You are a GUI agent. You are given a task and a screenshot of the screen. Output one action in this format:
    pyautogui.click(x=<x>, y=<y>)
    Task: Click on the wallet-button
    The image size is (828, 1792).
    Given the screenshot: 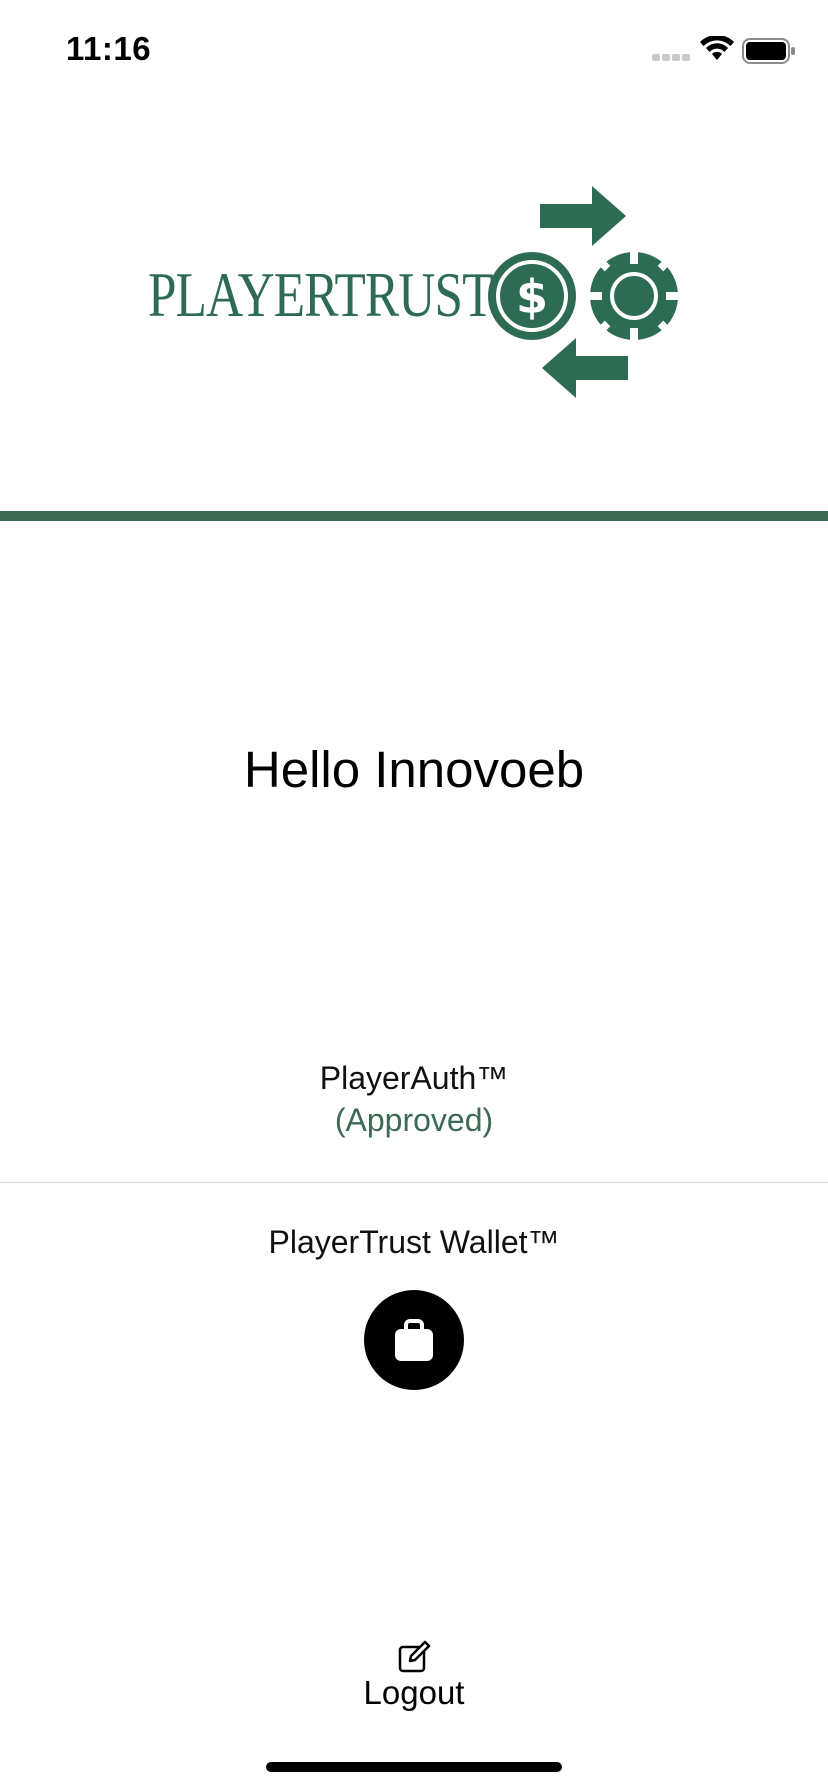 What is the action you would take?
    pyautogui.click(x=414, y=1340)
    